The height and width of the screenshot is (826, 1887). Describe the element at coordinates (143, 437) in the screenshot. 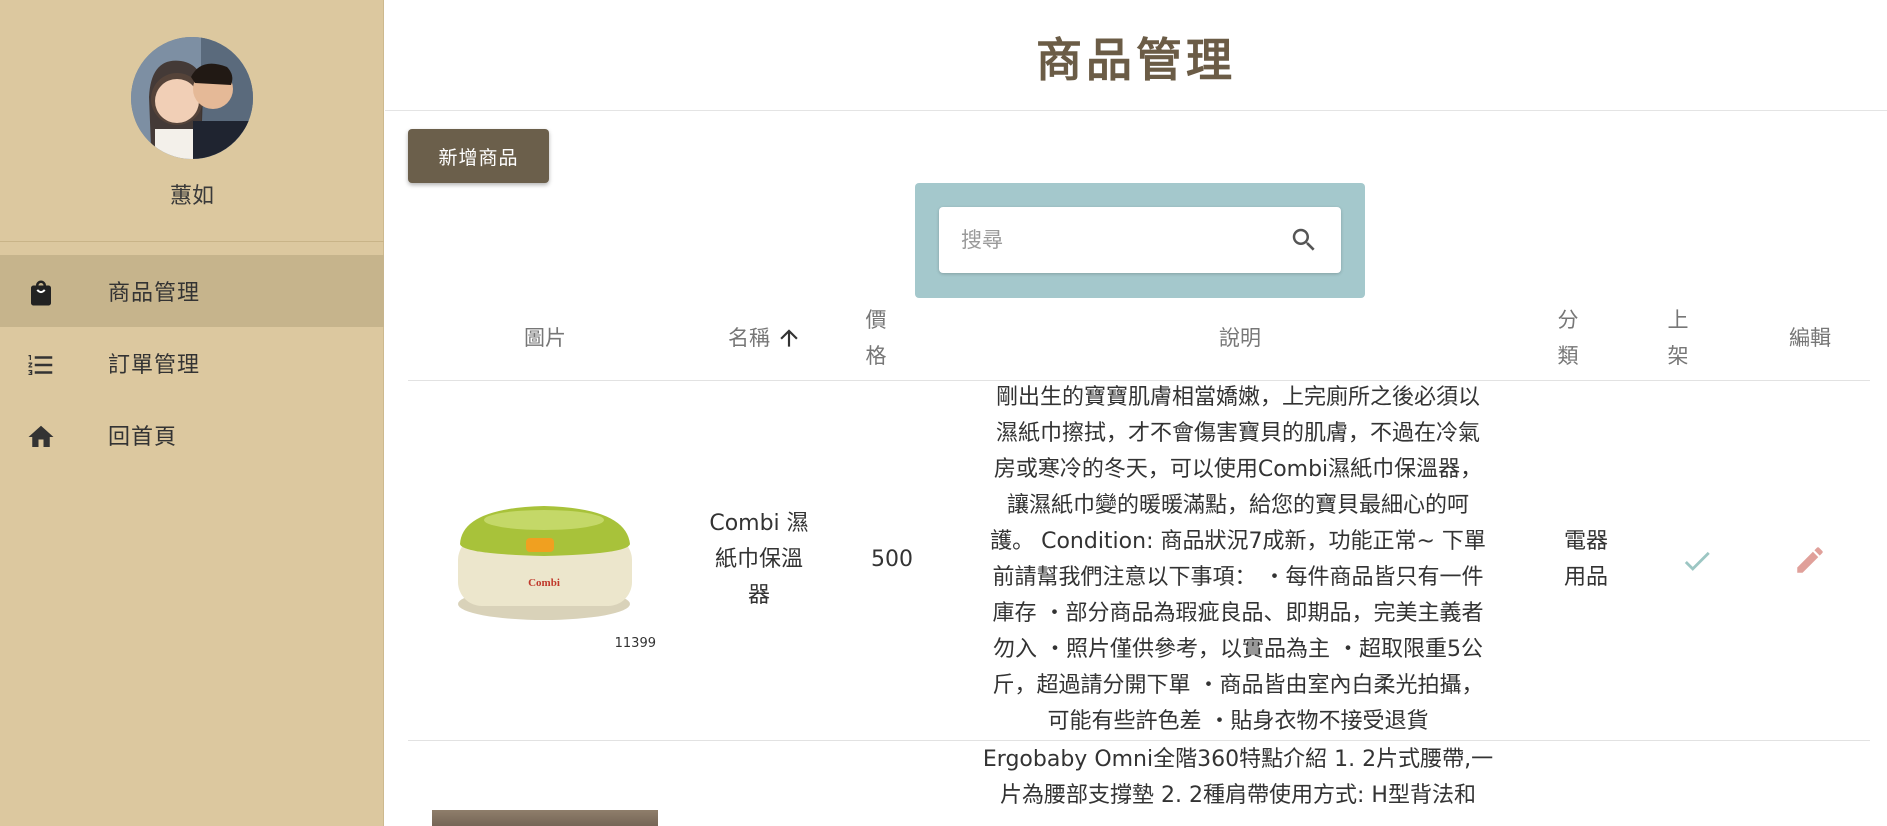

I see `sidebar-item-label: 回首頁` at that location.